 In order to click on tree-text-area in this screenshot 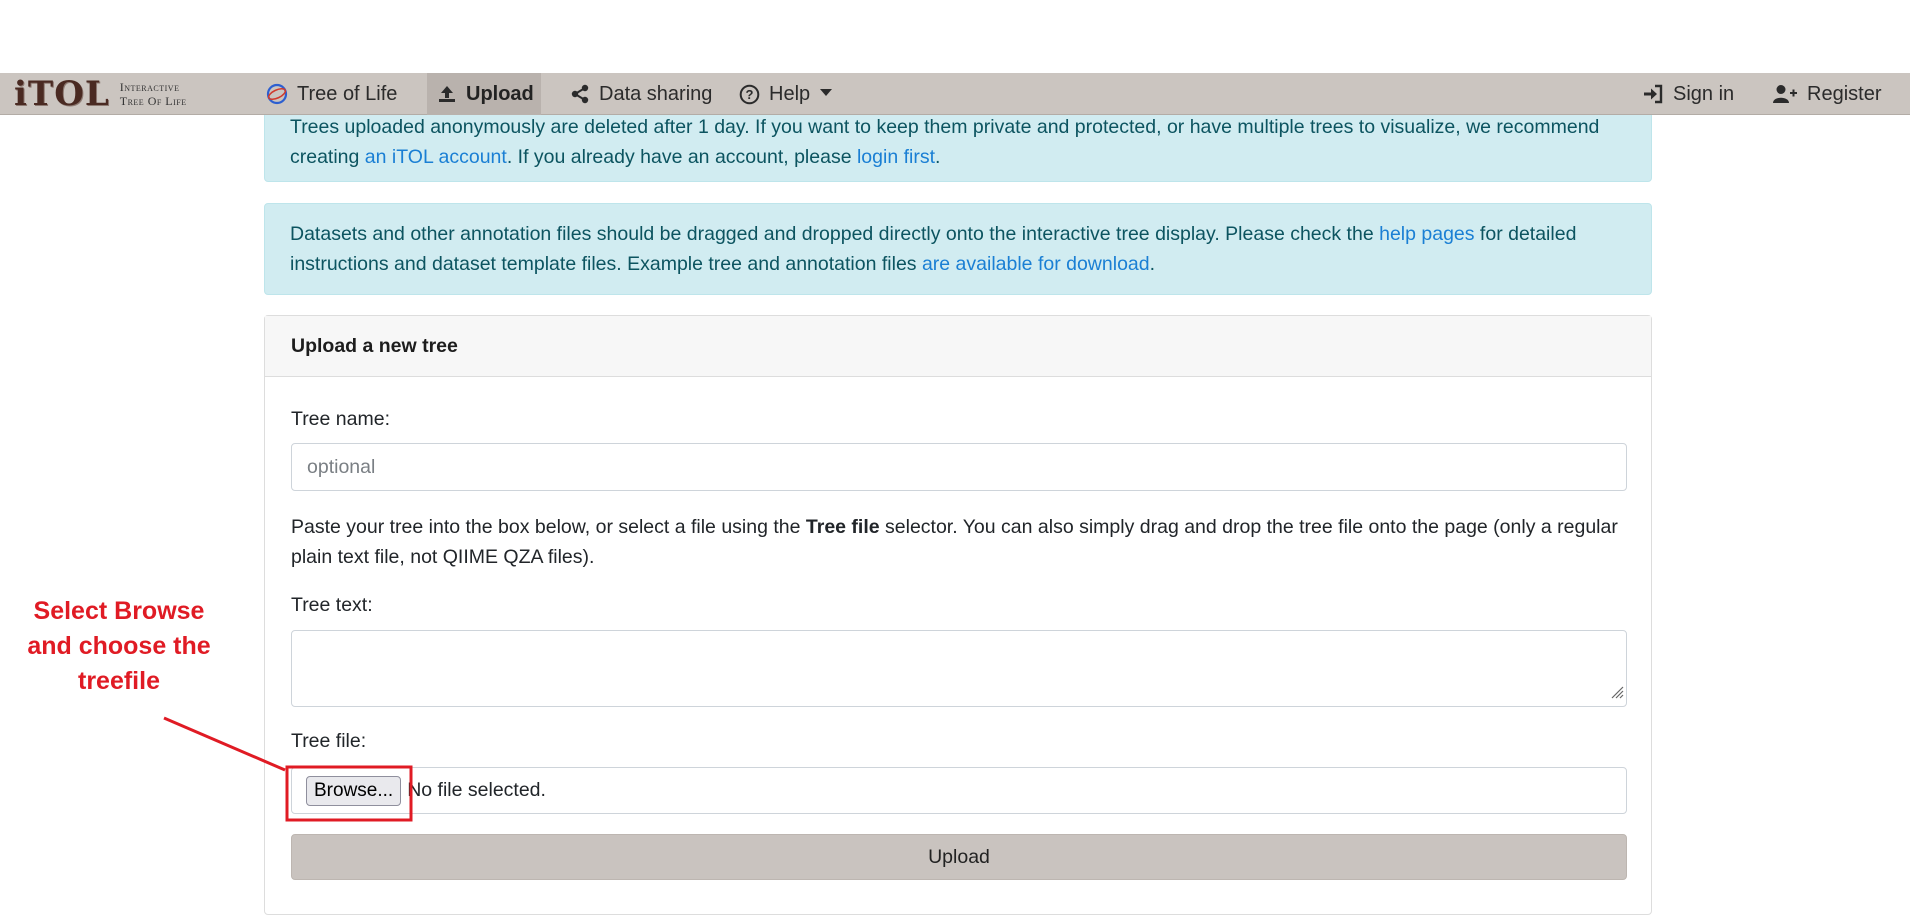, I will do `click(959, 668)`.